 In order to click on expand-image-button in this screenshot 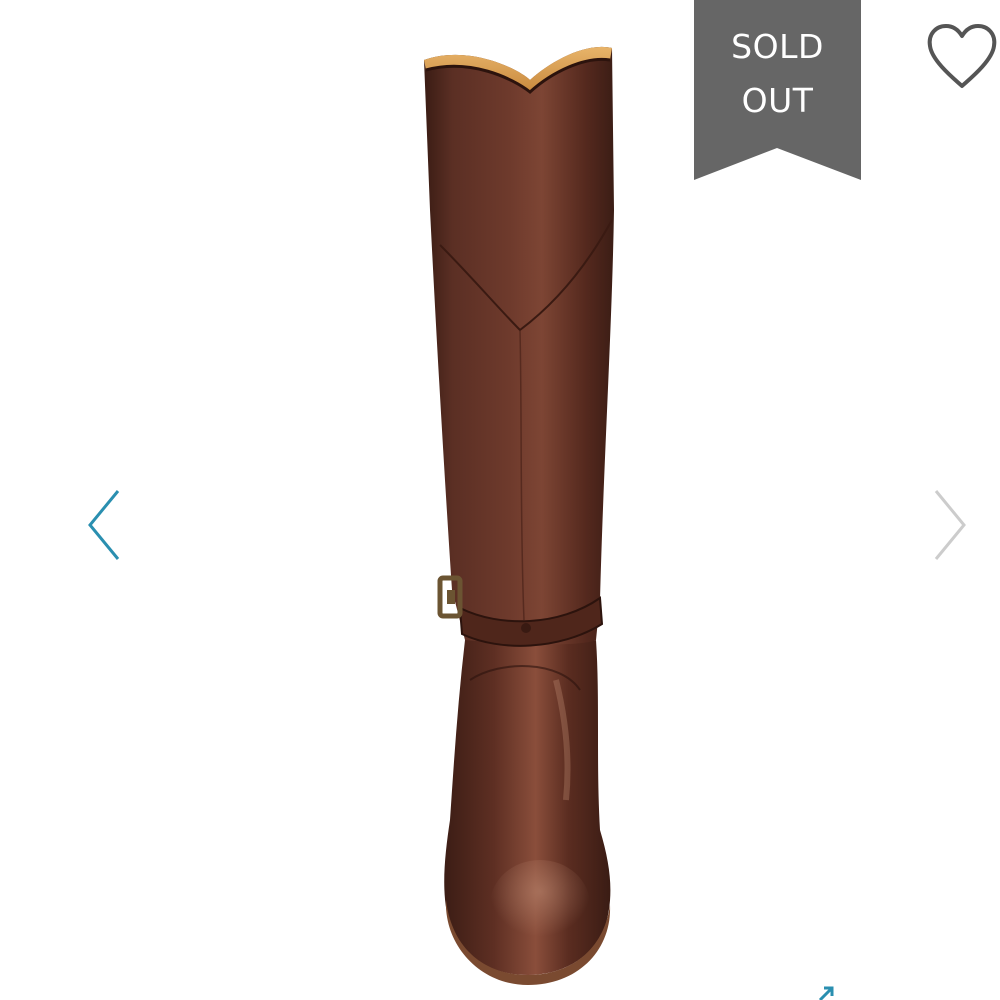, I will do `click(827, 992)`.